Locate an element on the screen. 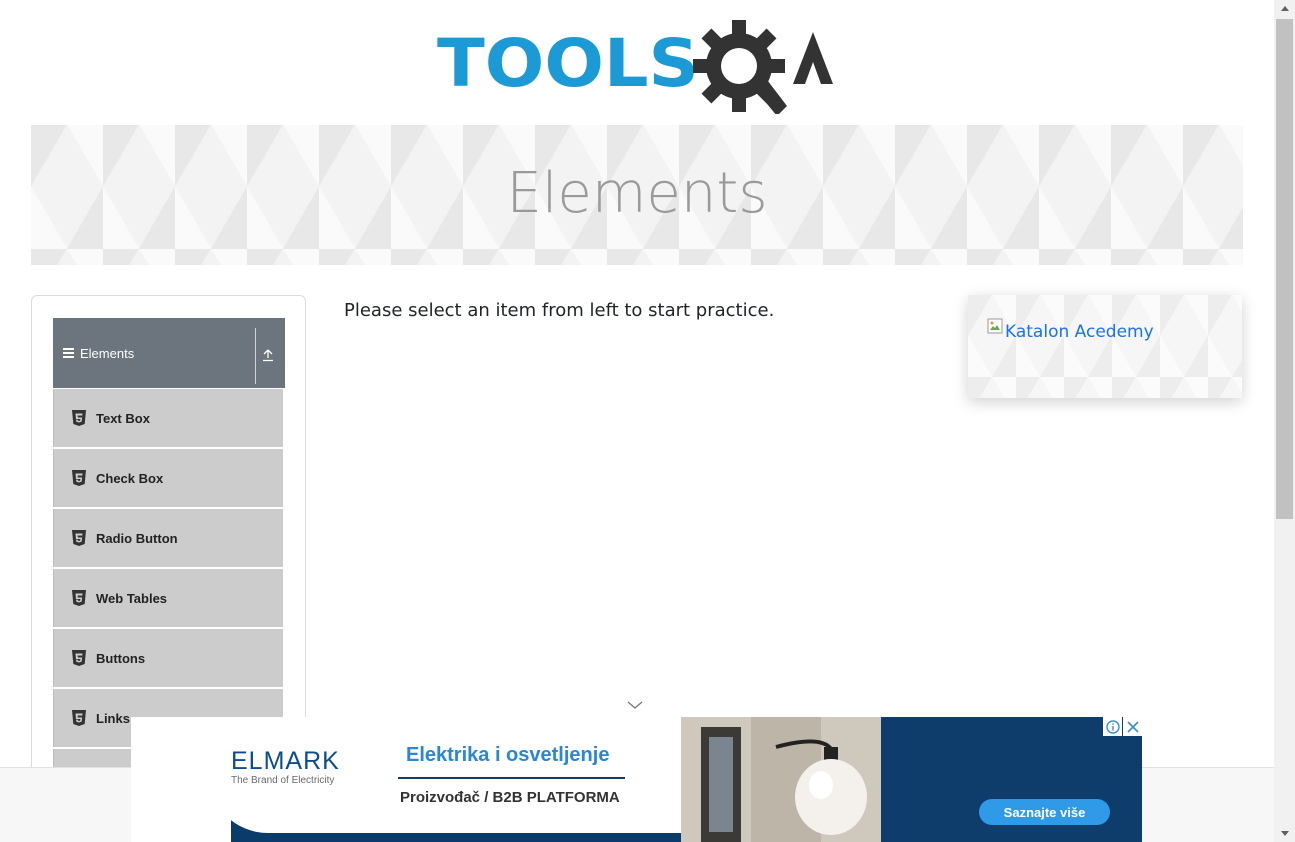  gear-icon is located at coordinates (740, 68).